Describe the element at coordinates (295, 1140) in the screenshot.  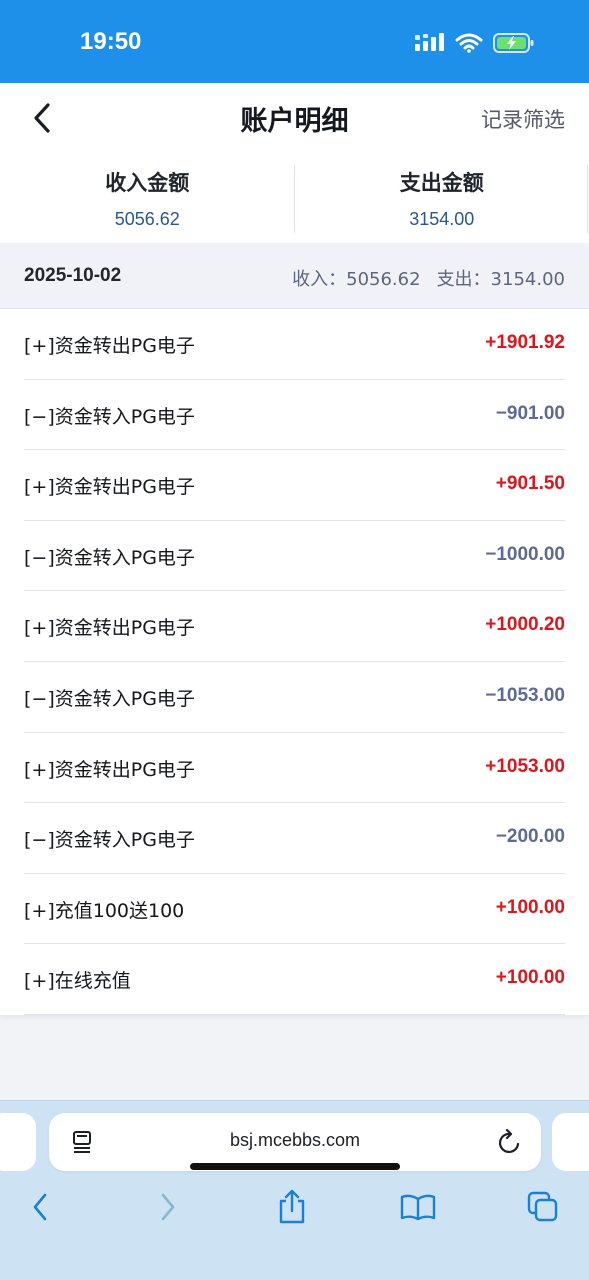
I see `url-text: bsj.mcebbs.com` at that location.